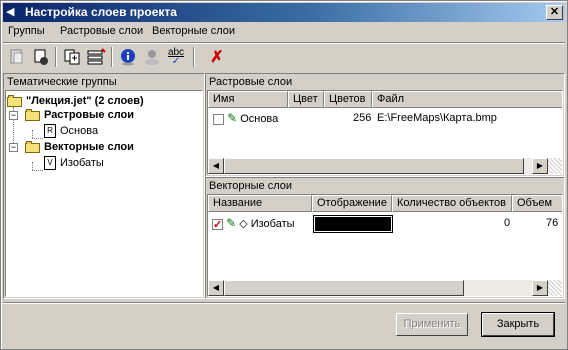 The height and width of the screenshot is (350, 568). I want to click on tree-item-osnova-label: Основа, so click(79, 131).